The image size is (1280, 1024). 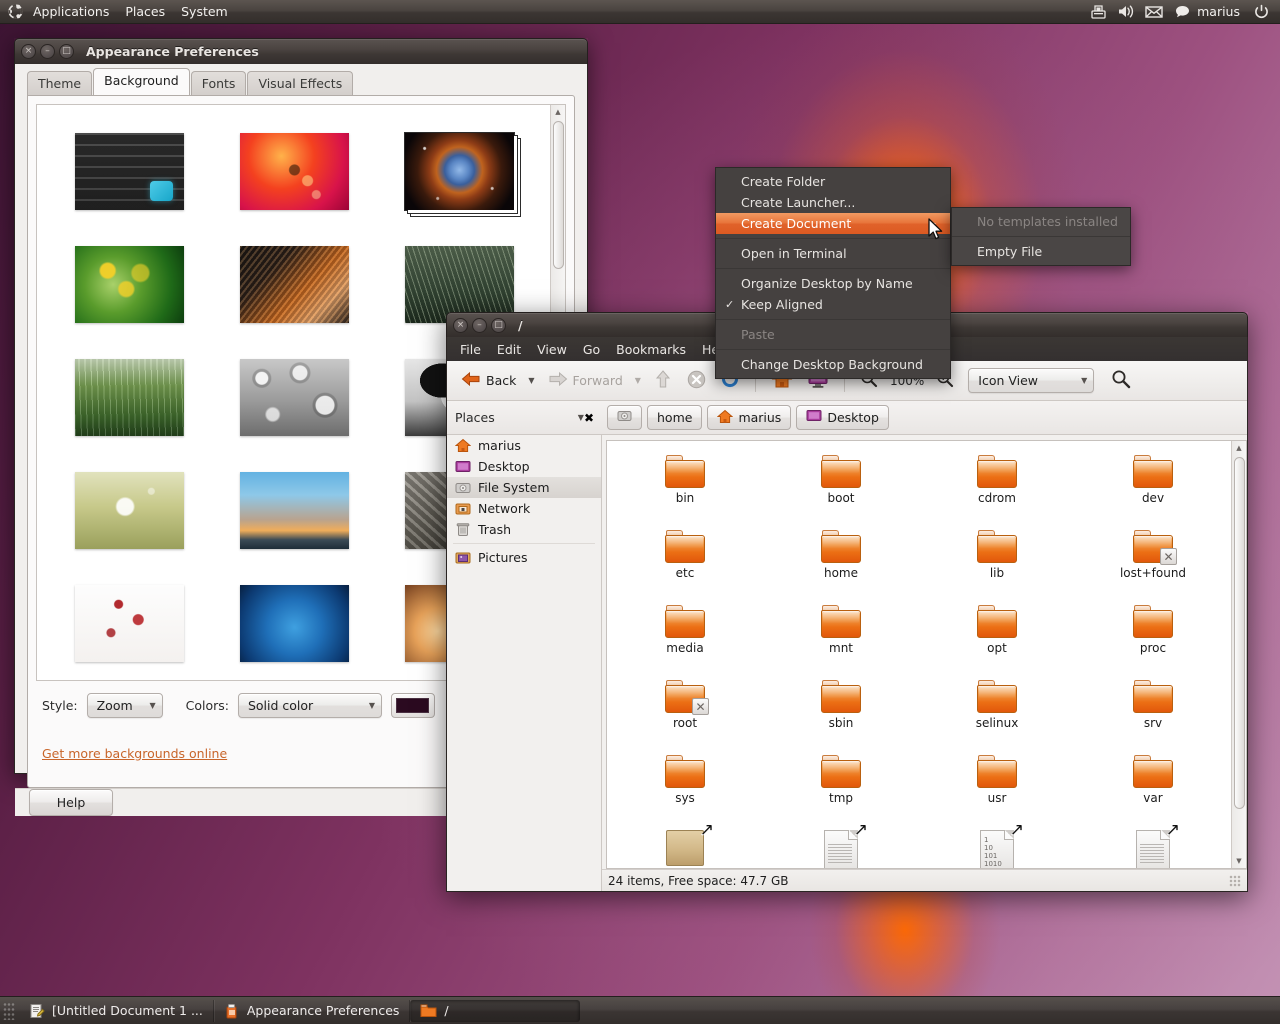 I want to click on wallpaper-thumb-yellow-flower-leaf, so click(x=129, y=284).